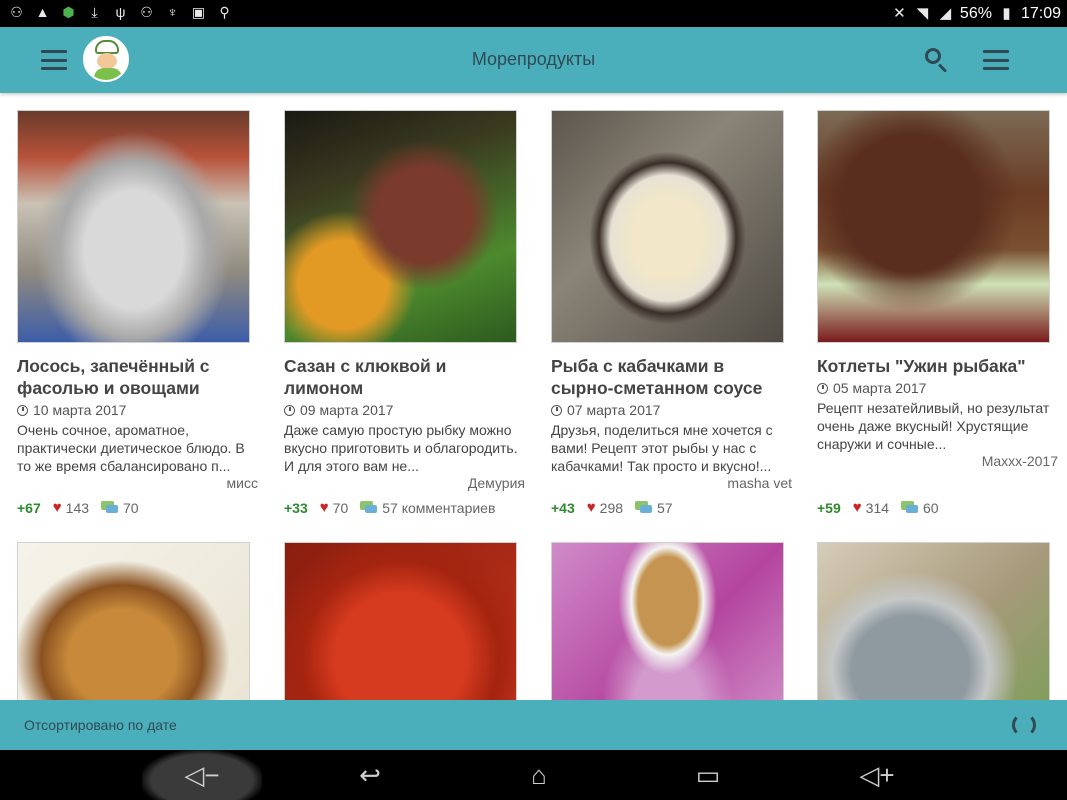 The height and width of the screenshot is (800, 1067). I want to click on comments-count: 57 комментариев, so click(439, 507).